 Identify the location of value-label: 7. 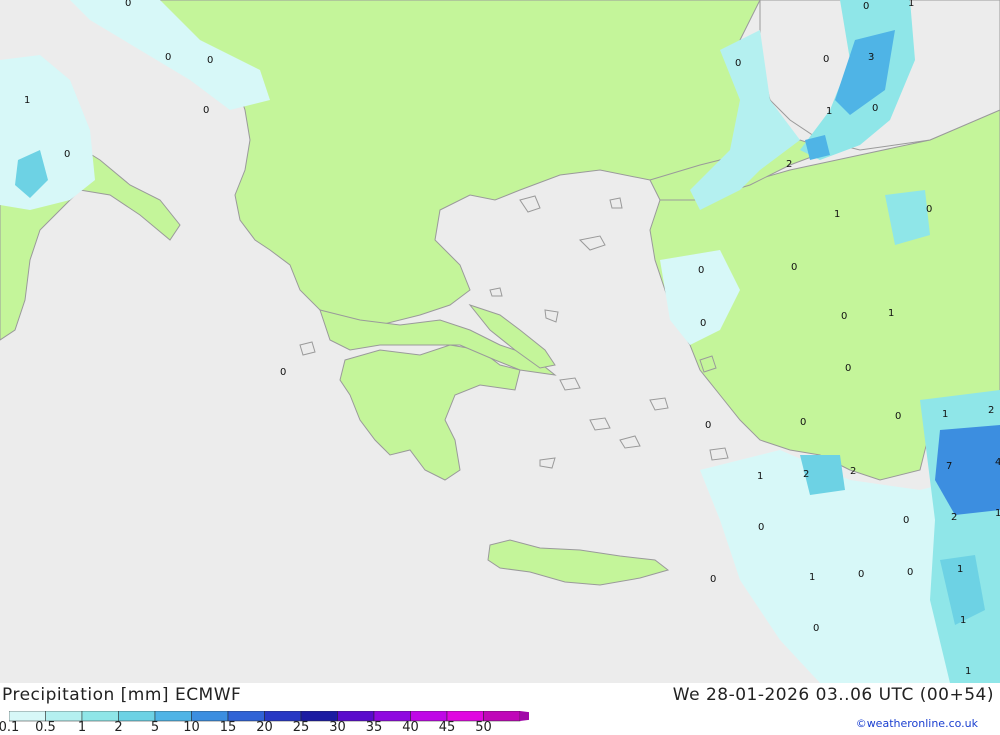
(949, 466).